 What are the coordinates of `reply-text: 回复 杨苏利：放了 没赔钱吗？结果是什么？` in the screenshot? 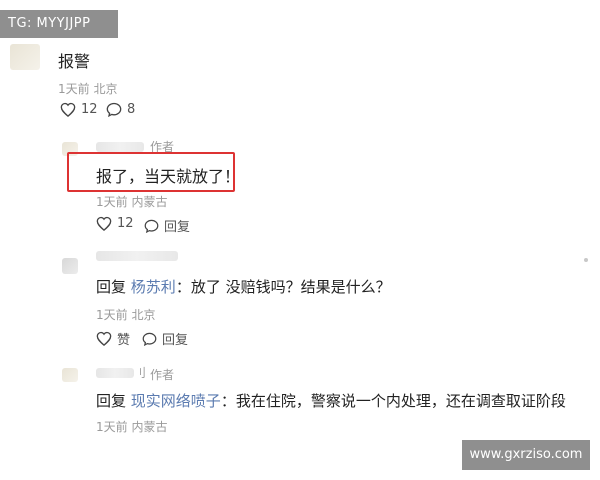 It's located at (243, 286).